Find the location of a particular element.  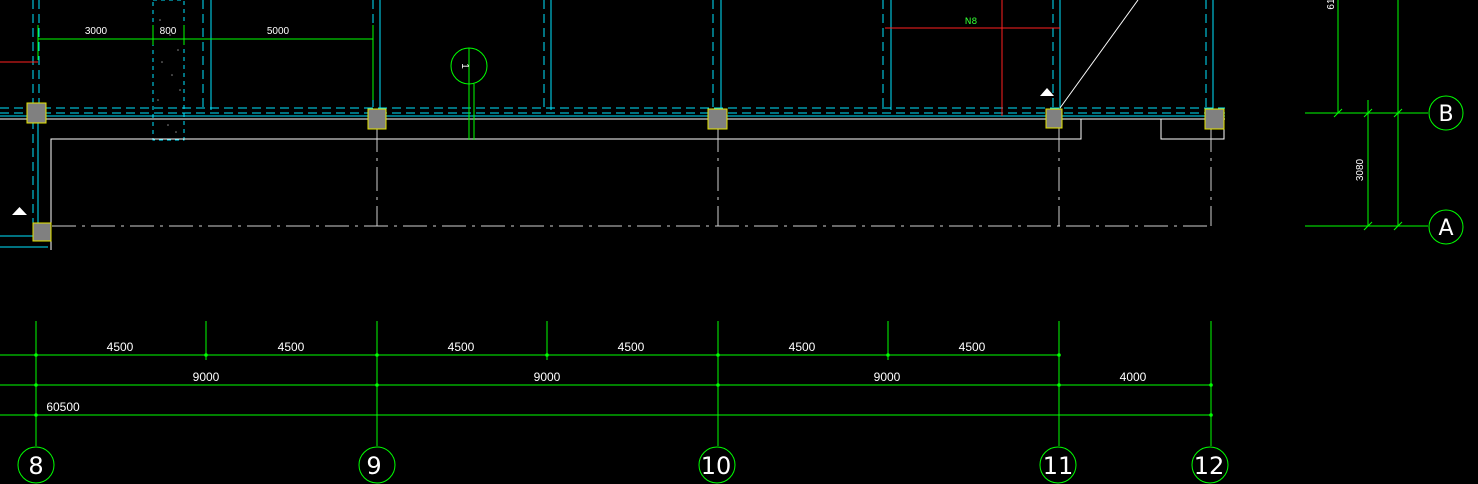

column-axis-bubble-9: 9 is located at coordinates (377, 465).